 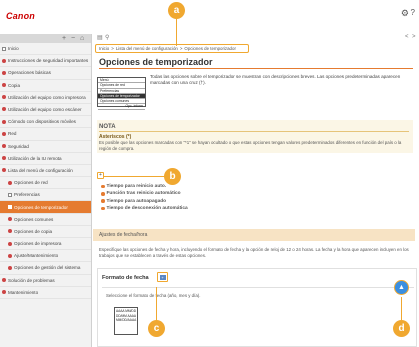 What do you see at coordinates (256, 68) in the screenshot?
I see `title-divider` at bounding box center [256, 68].